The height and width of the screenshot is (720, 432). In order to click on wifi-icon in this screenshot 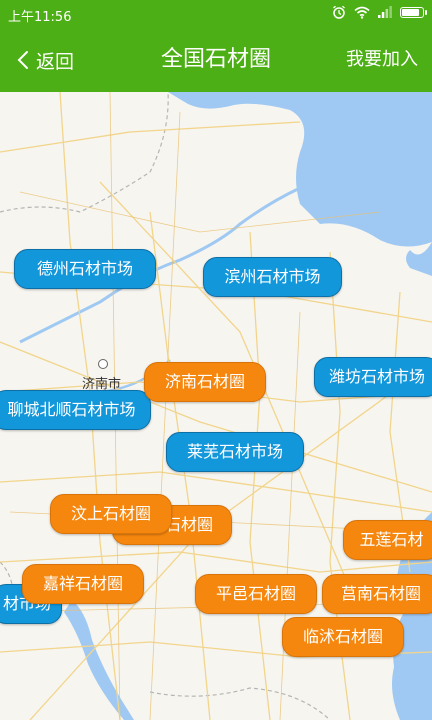, I will do `click(362, 12)`.